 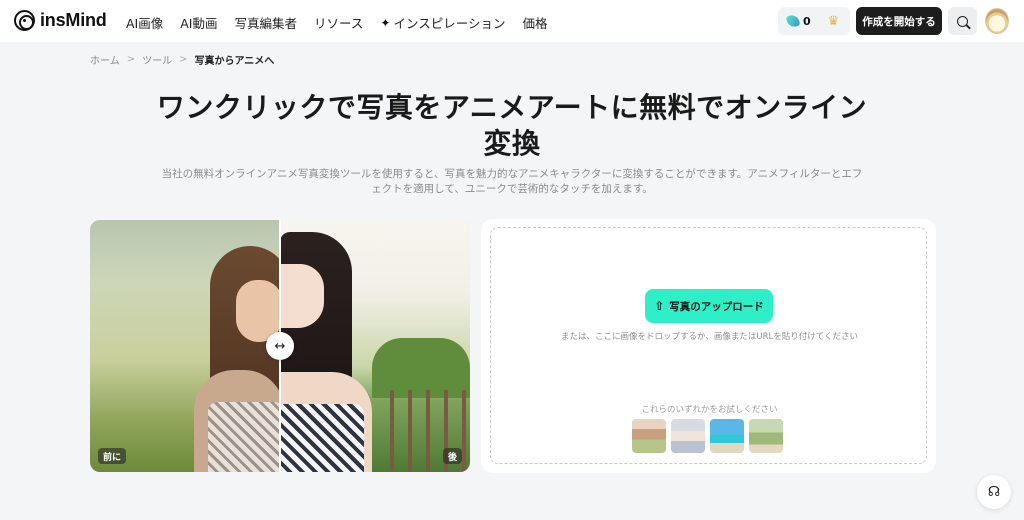 What do you see at coordinates (834, 21) in the screenshot?
I see `crown-icon: ♛` at bounding box center [834, 21].